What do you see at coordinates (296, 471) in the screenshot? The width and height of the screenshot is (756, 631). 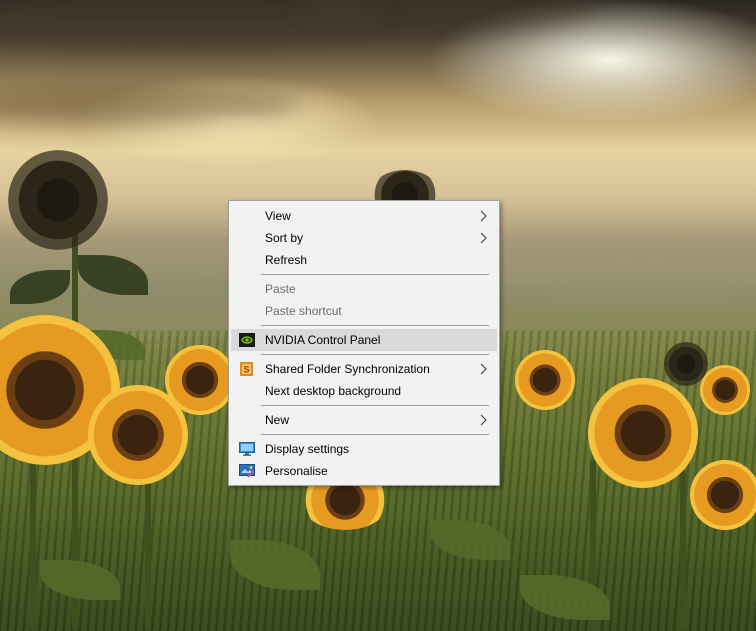 I see `menu-item-label: Personalise` at bounding box center [296, 471].